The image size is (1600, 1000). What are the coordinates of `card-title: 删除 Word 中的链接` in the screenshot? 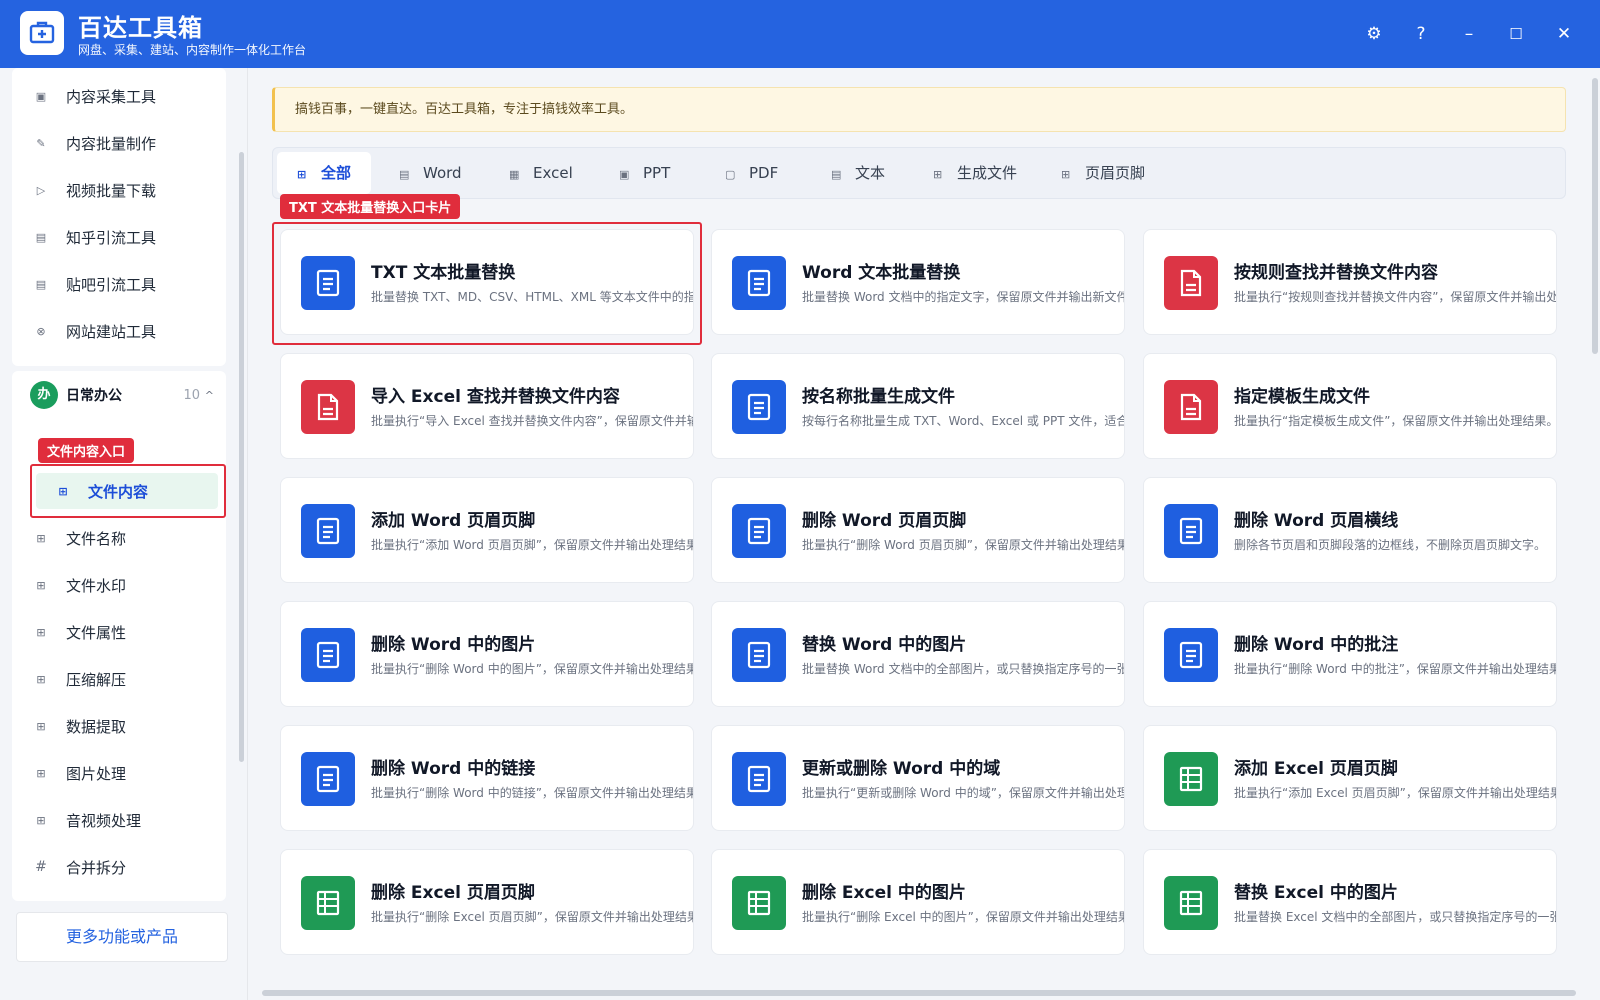 It's located at (453, 769).